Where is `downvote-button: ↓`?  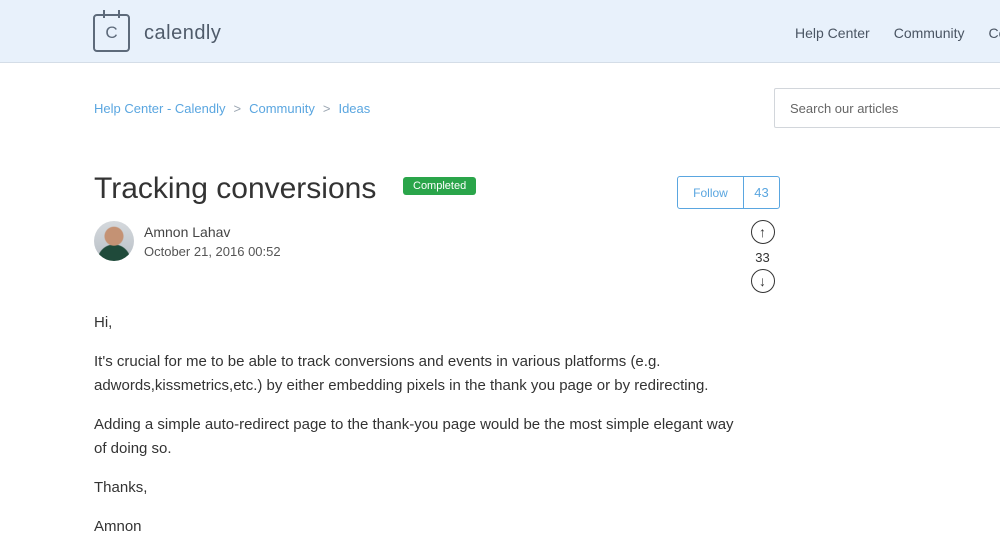 downvote-button: ↓ is located at coordinates (762, 281).